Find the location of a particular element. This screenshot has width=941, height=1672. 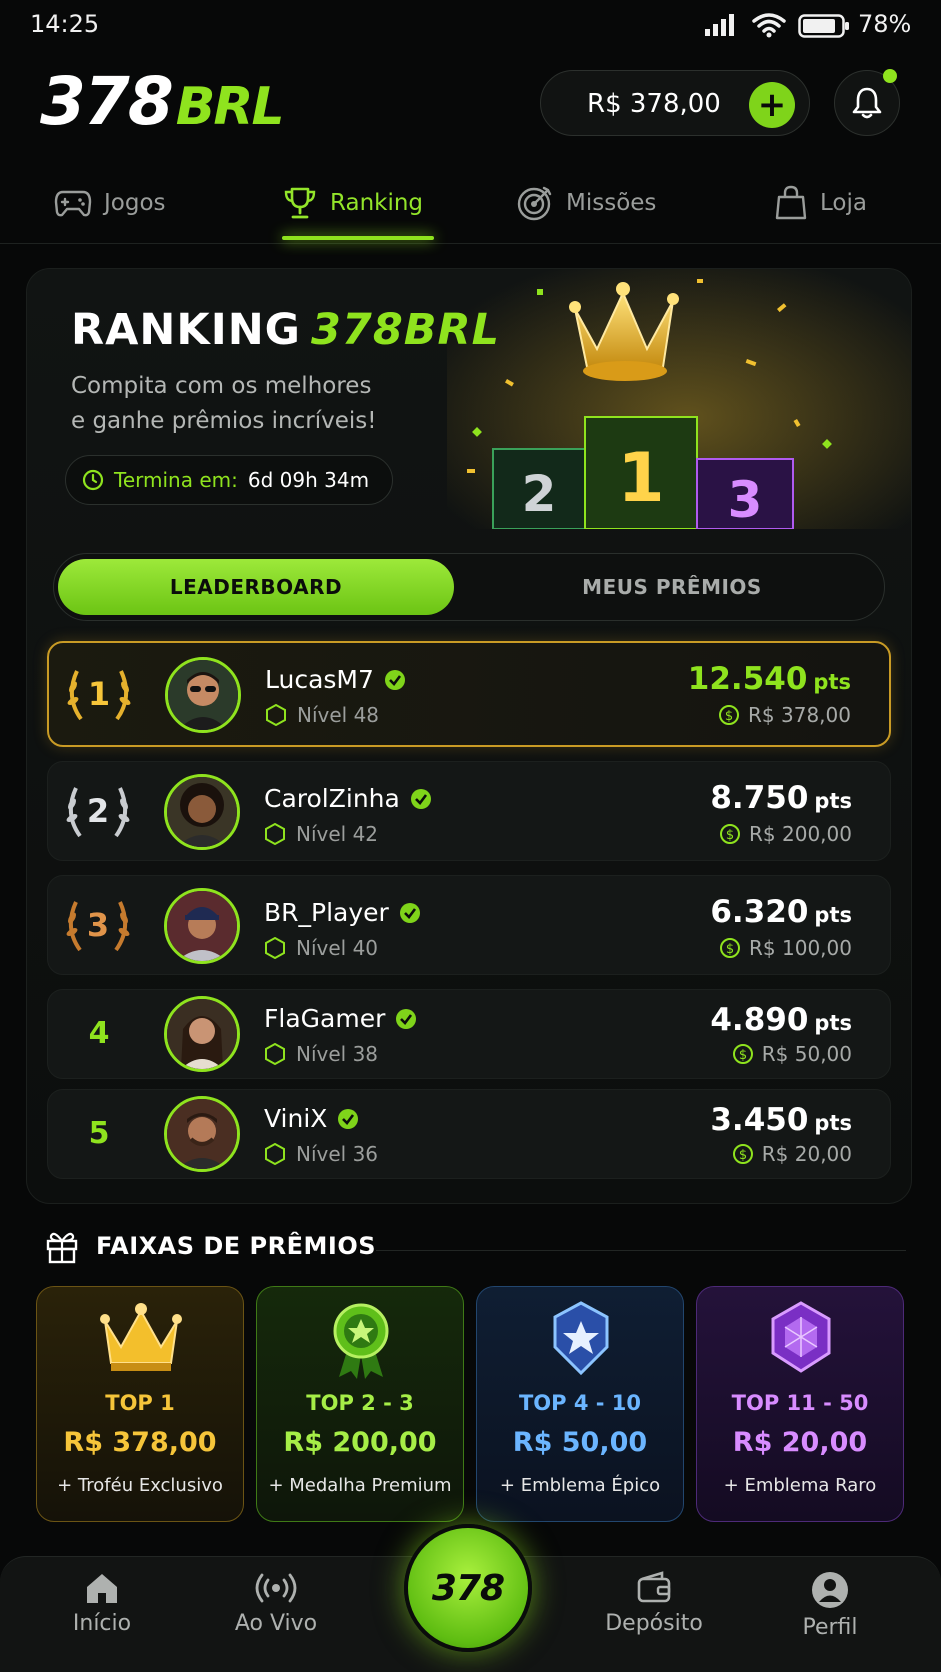

medal-icon is located at coordinates (361, 1341).